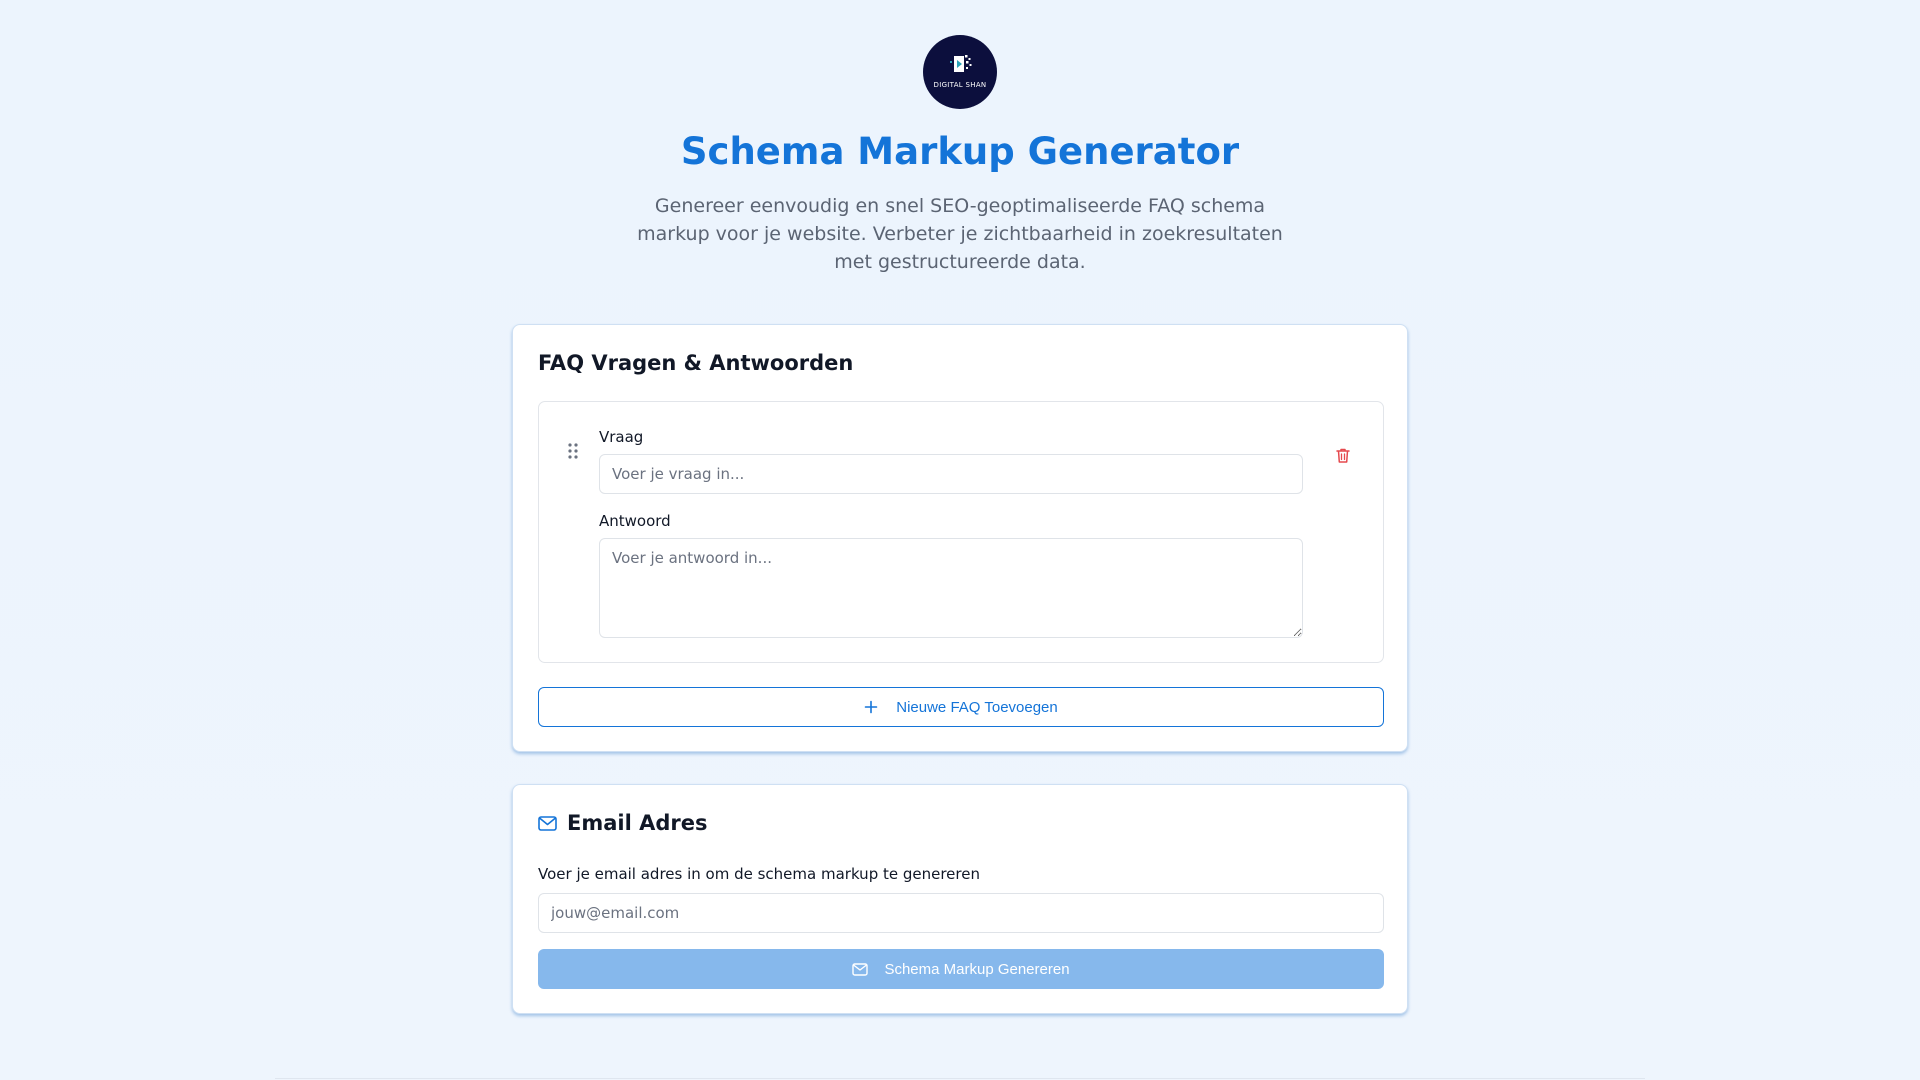  What do you see at coordinates (573, 451) in the screenshot?
I see `grip-vertical-icon` at bounding box center [573, 451].